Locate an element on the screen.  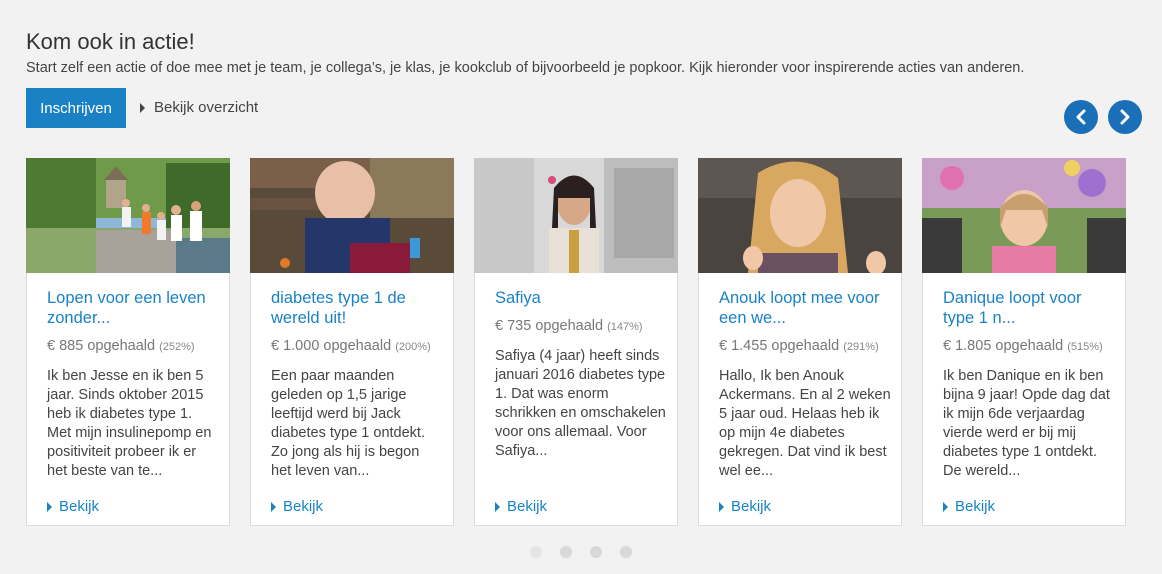
raised-percent: (291%) is located at coordinates (861, 347).